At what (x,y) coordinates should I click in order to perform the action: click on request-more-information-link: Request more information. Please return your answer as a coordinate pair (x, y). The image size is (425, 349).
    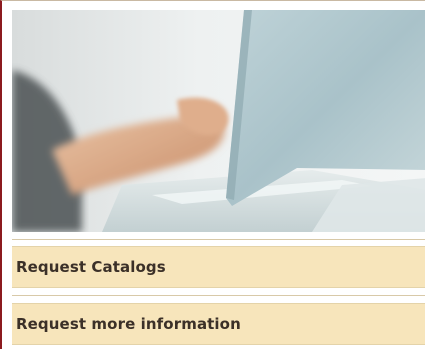
    Looking at the image, I should click on (218, 324).